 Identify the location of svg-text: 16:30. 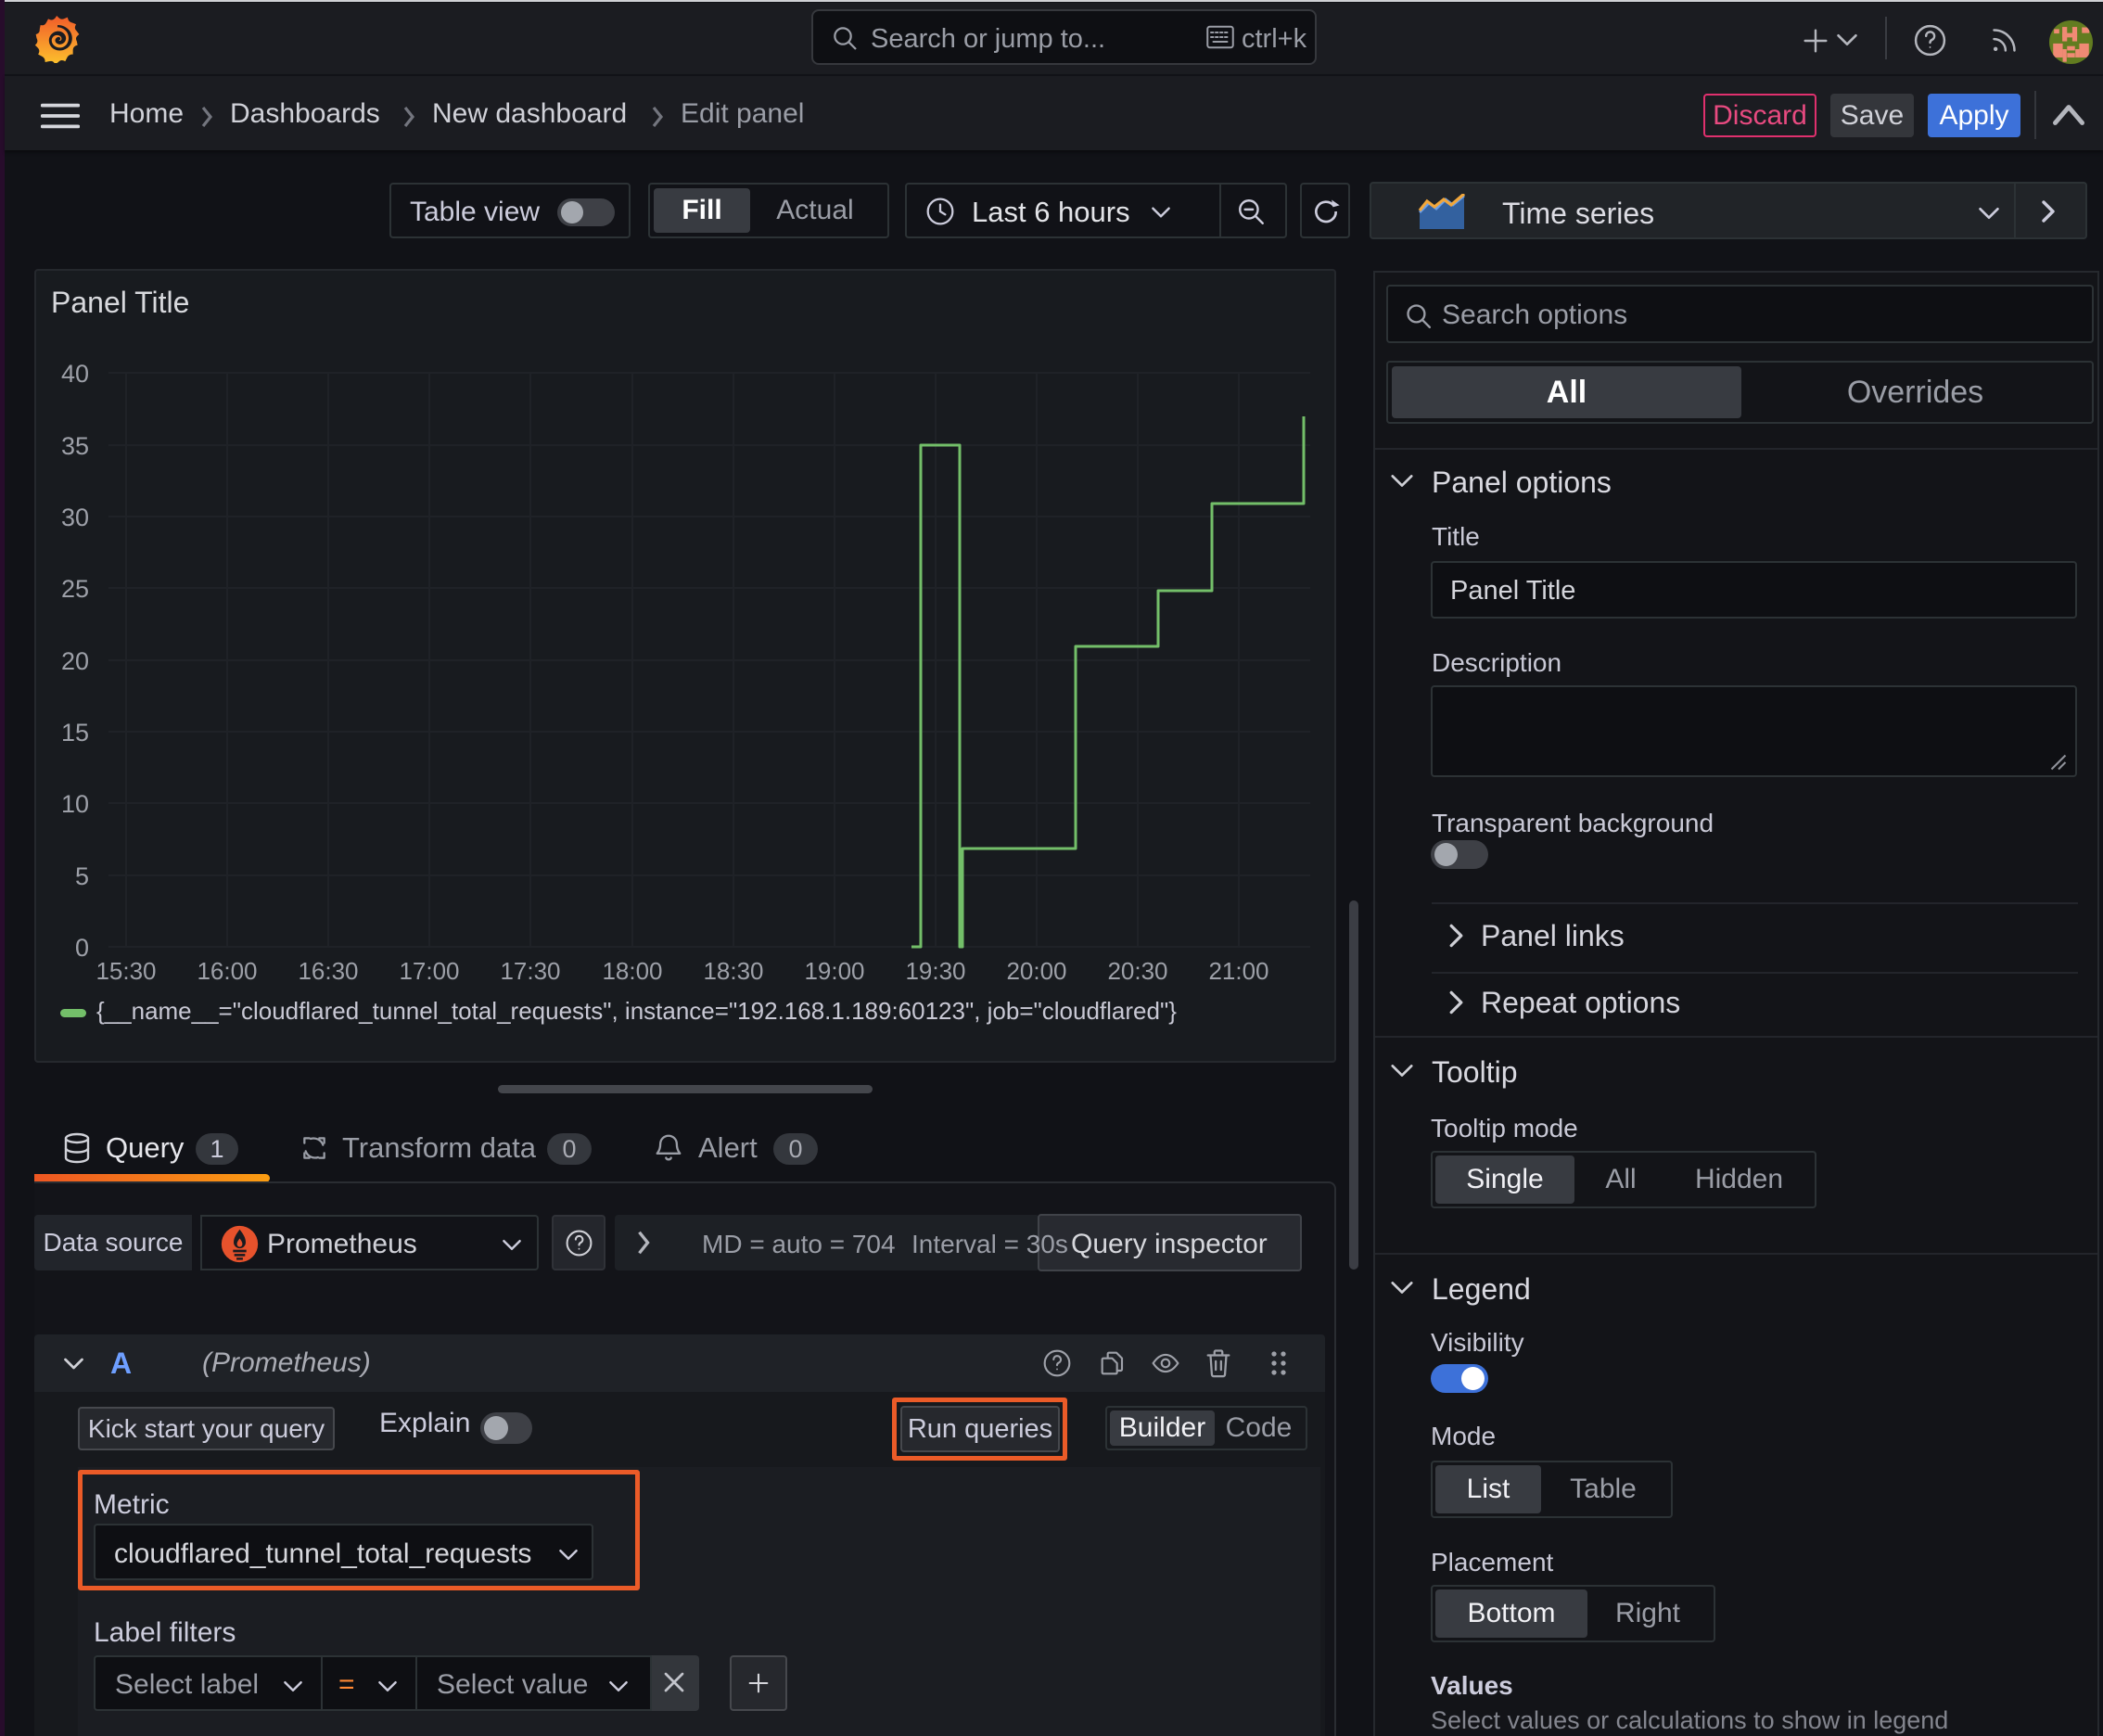
(328, 971).